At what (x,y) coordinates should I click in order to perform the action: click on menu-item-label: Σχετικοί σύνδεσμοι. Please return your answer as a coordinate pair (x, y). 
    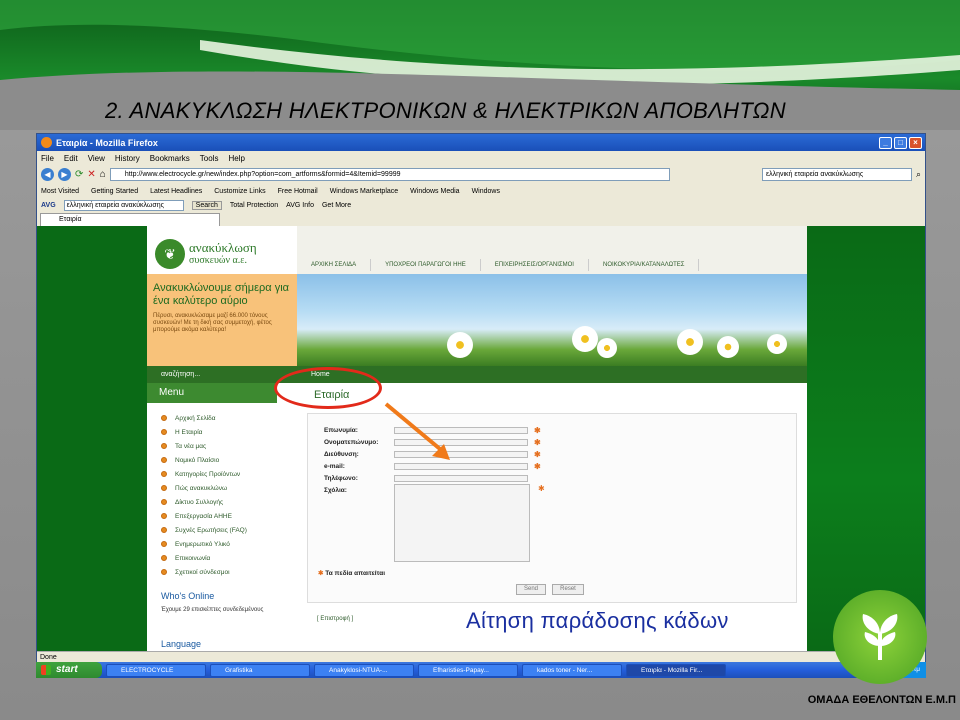
    Looking at the image, I should click on (202, 572).